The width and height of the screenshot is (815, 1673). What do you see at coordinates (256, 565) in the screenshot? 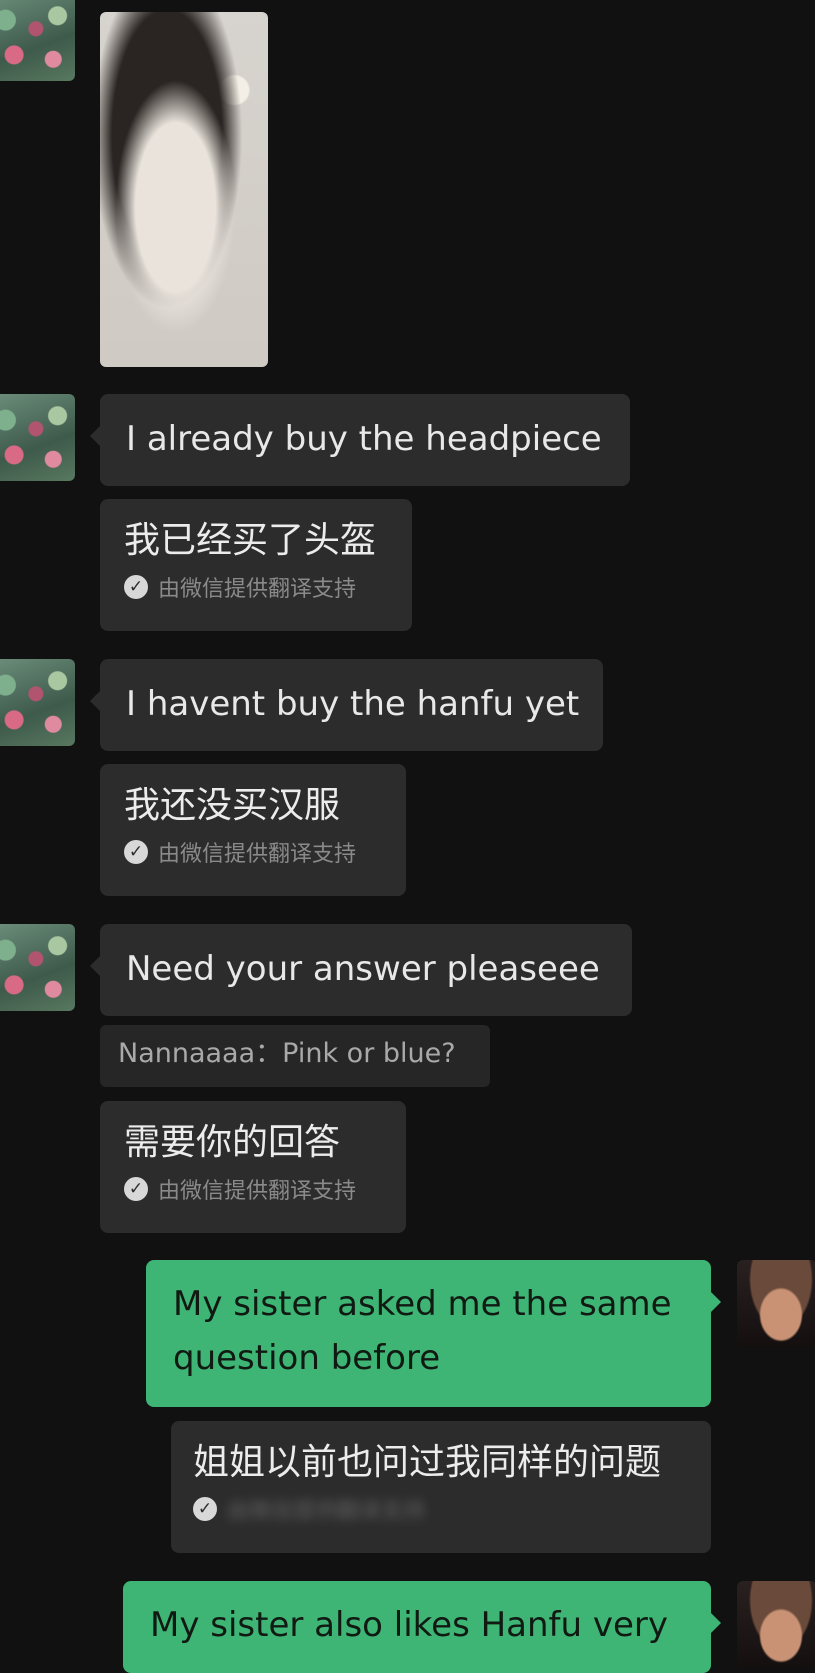
I see `translation-bubble: 我已经买了头盔 ✓ 由微信提供翻译支持` at bounding box center [256, 565].